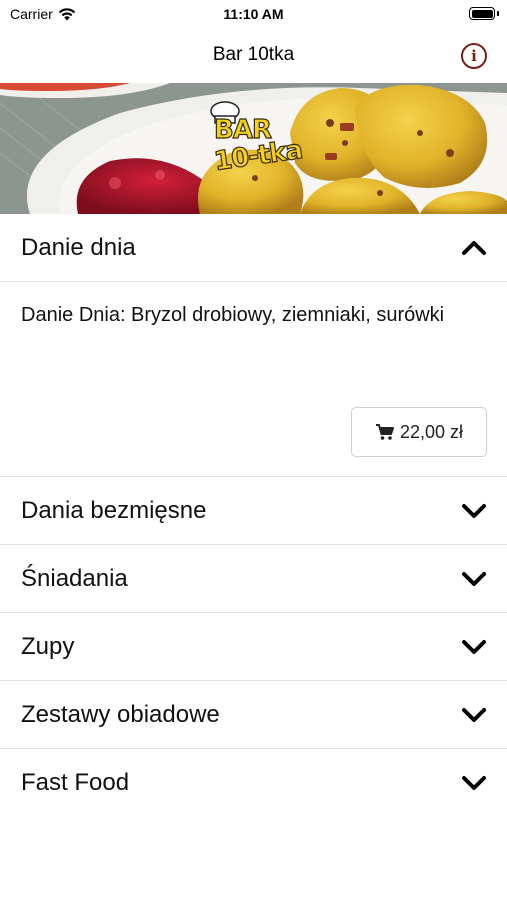  I want to click on add-to-cart-button: 22,00 zł, so click(419, 432).